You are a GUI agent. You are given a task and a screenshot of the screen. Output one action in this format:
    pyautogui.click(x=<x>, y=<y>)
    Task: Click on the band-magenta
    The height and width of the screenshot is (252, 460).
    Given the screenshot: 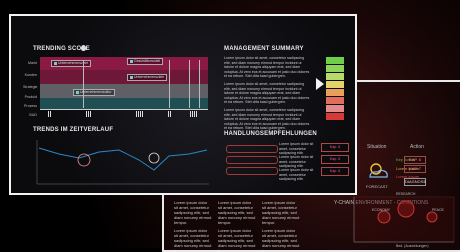 What is the action you would take?
    pyautogui.click(x=124, y=77)
    